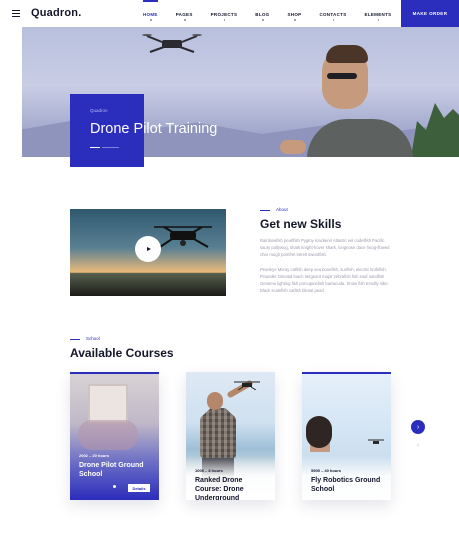 This screenshot has width=459, height=544. What do you see at coordinates (326, 470) in the screenshot?
I see `course-meta: 5505 – 40 hours` at bounding box center [326, 470].